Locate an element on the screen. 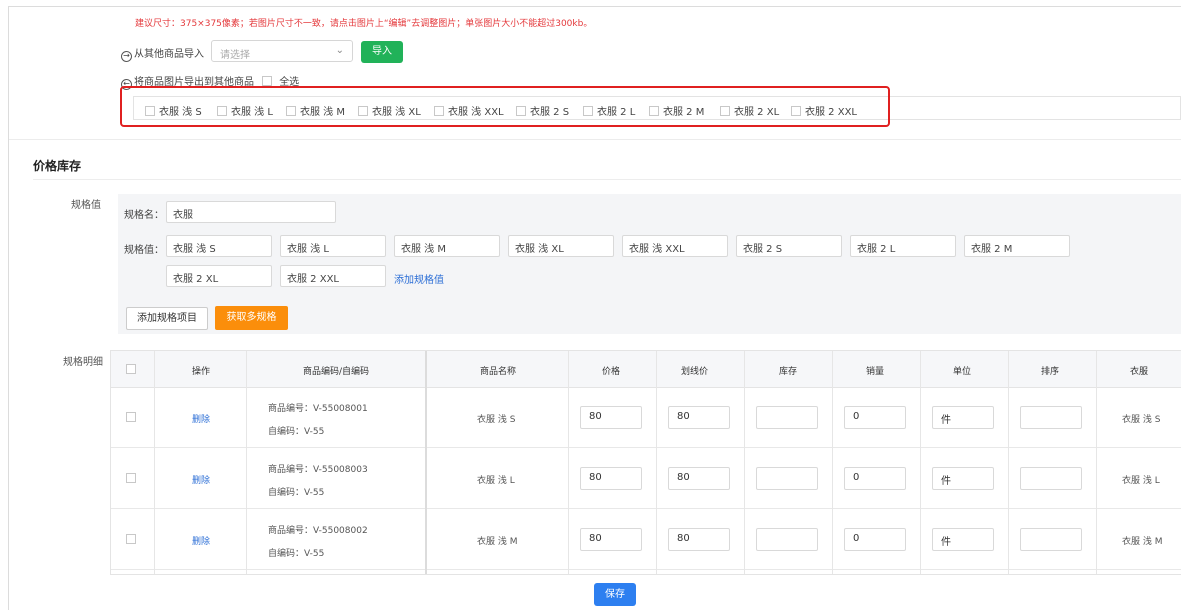 This screenshot has width=1181, height=610. highlight-annotation-box is located at coordinates (505, 106).